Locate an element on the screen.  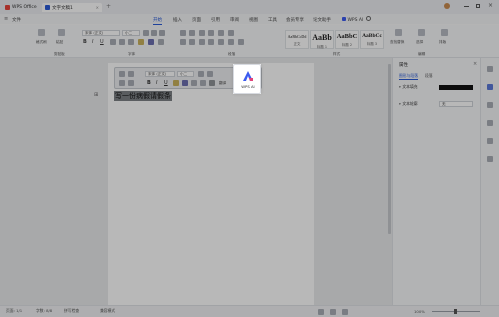
menu-home: 开始 is located at coordinates (157, 21).